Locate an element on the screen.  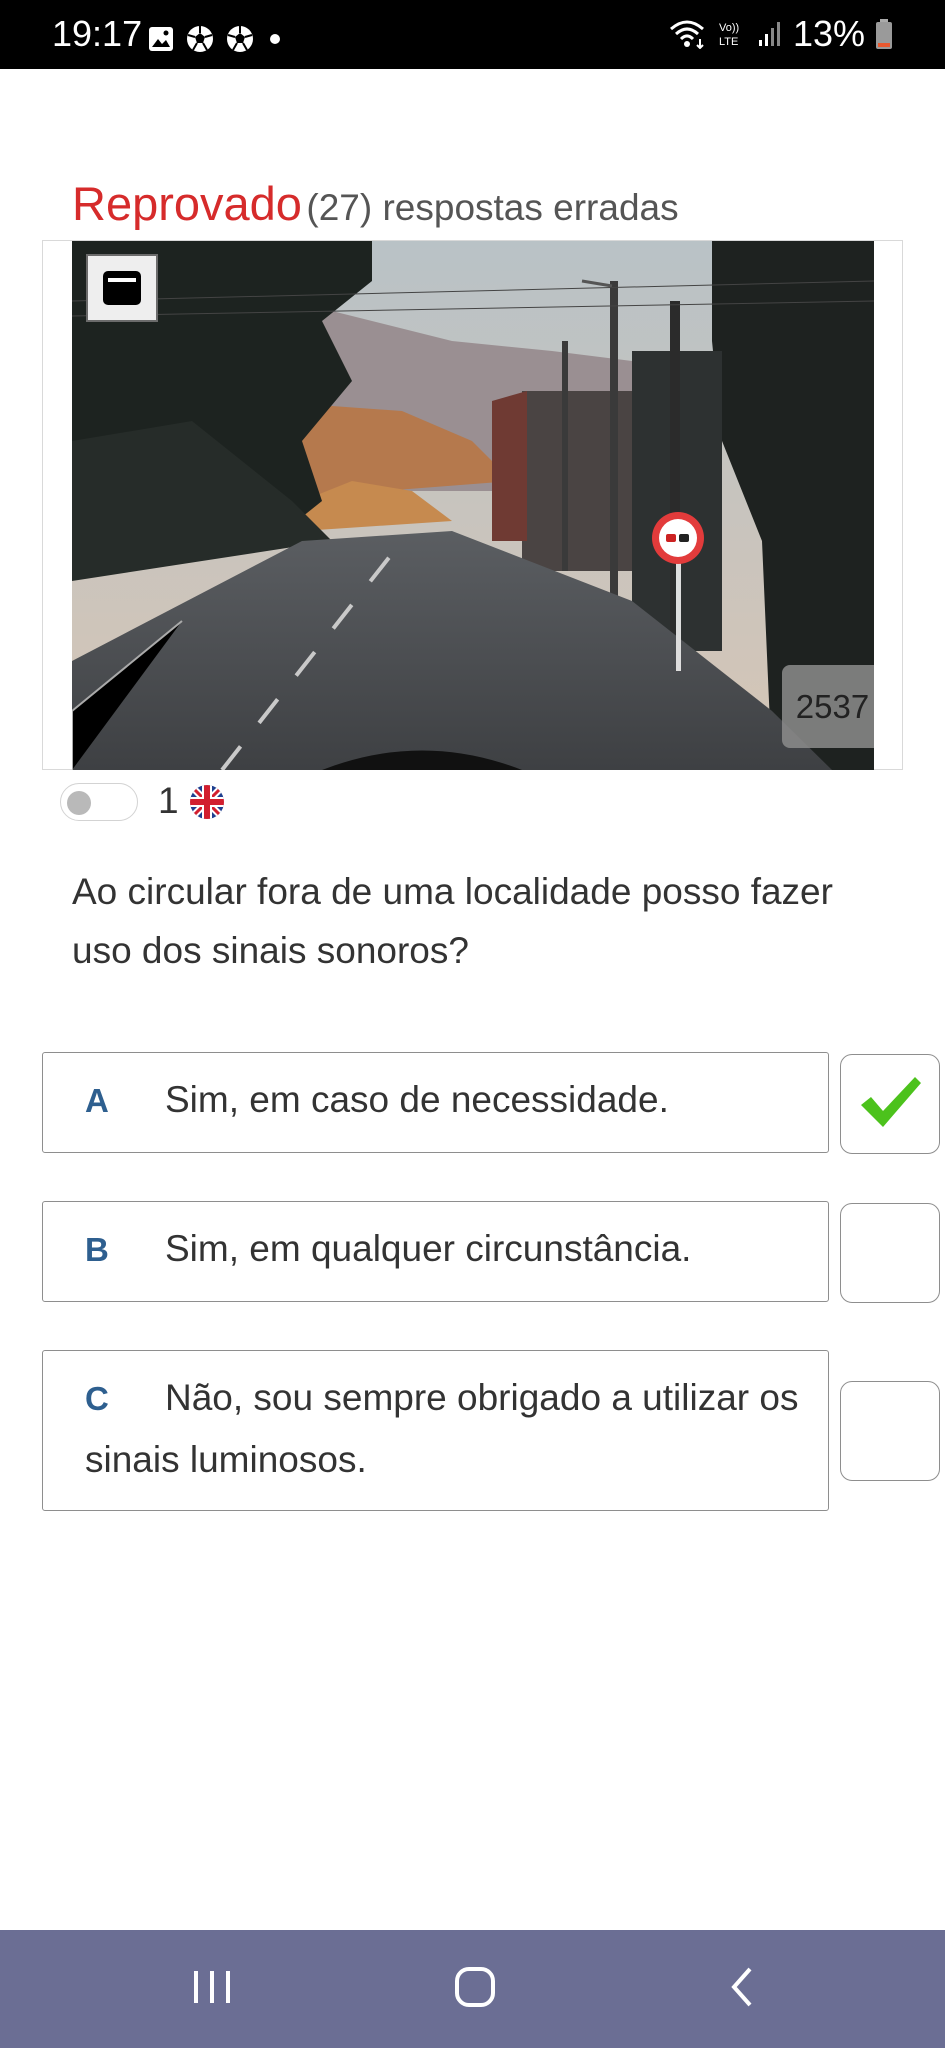
notification-dot-icon is located at coordinates (275, 39).